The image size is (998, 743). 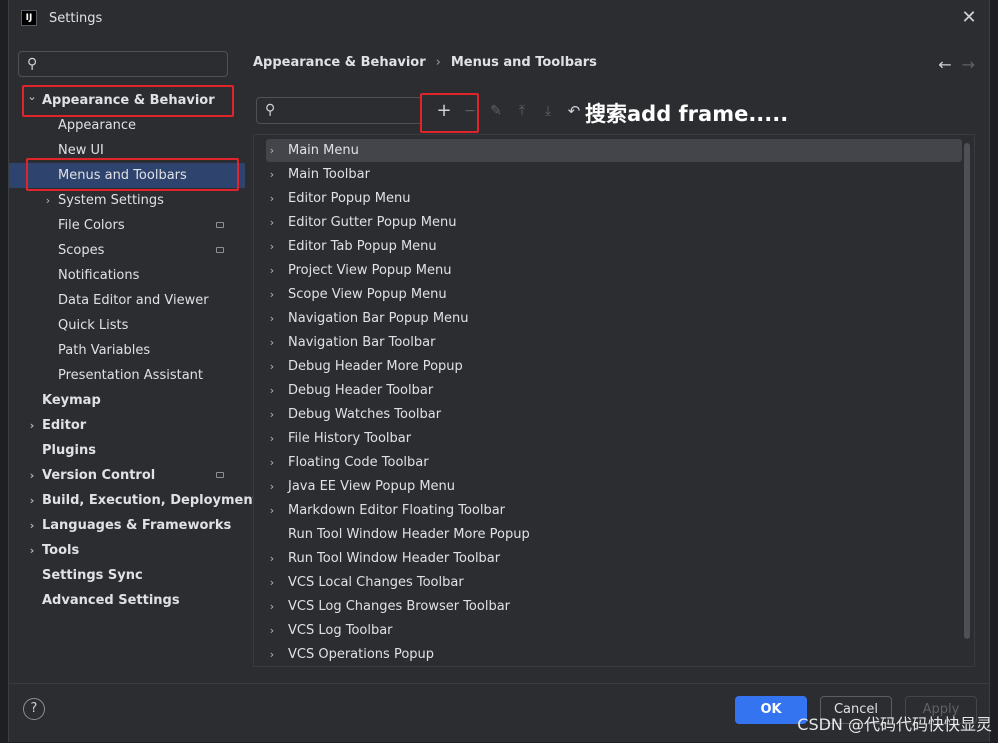 What do you see at coordinates (614, 366) in the screenshot?
I see `action-group-item: › Debug Header More Popup` at bounding box center [614, 366].